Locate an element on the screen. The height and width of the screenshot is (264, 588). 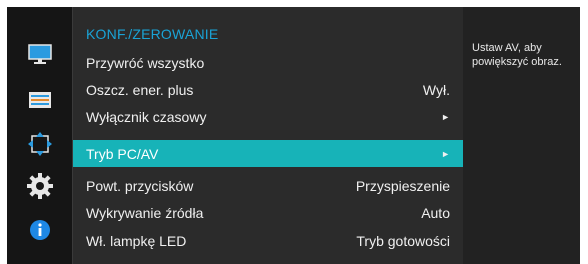
category-sidebar is located at coordinates (39, 135).